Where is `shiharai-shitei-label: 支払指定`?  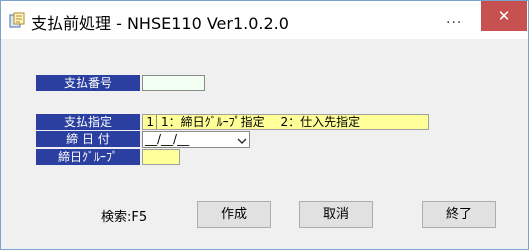 shiharai-shitei-label: 支払指定 is located at coordinates (88, 122).